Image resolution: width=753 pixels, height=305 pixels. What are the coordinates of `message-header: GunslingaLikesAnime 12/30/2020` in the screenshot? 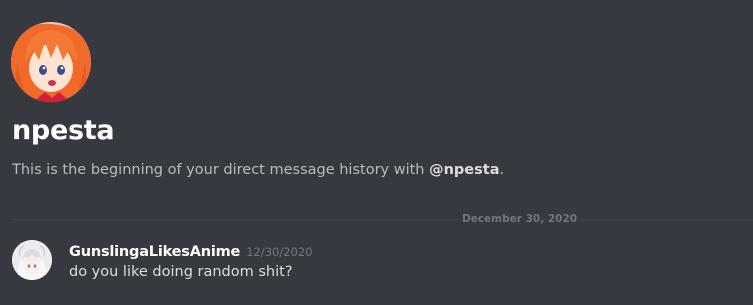 It's located at (191, 251).